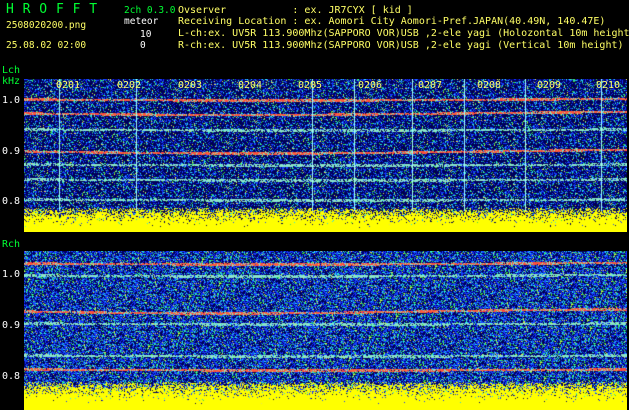  What do you see at coordinates (549, 85) in the screenshot?
I see `lch-x-tick: 0209` at bounding box center [549, 85].